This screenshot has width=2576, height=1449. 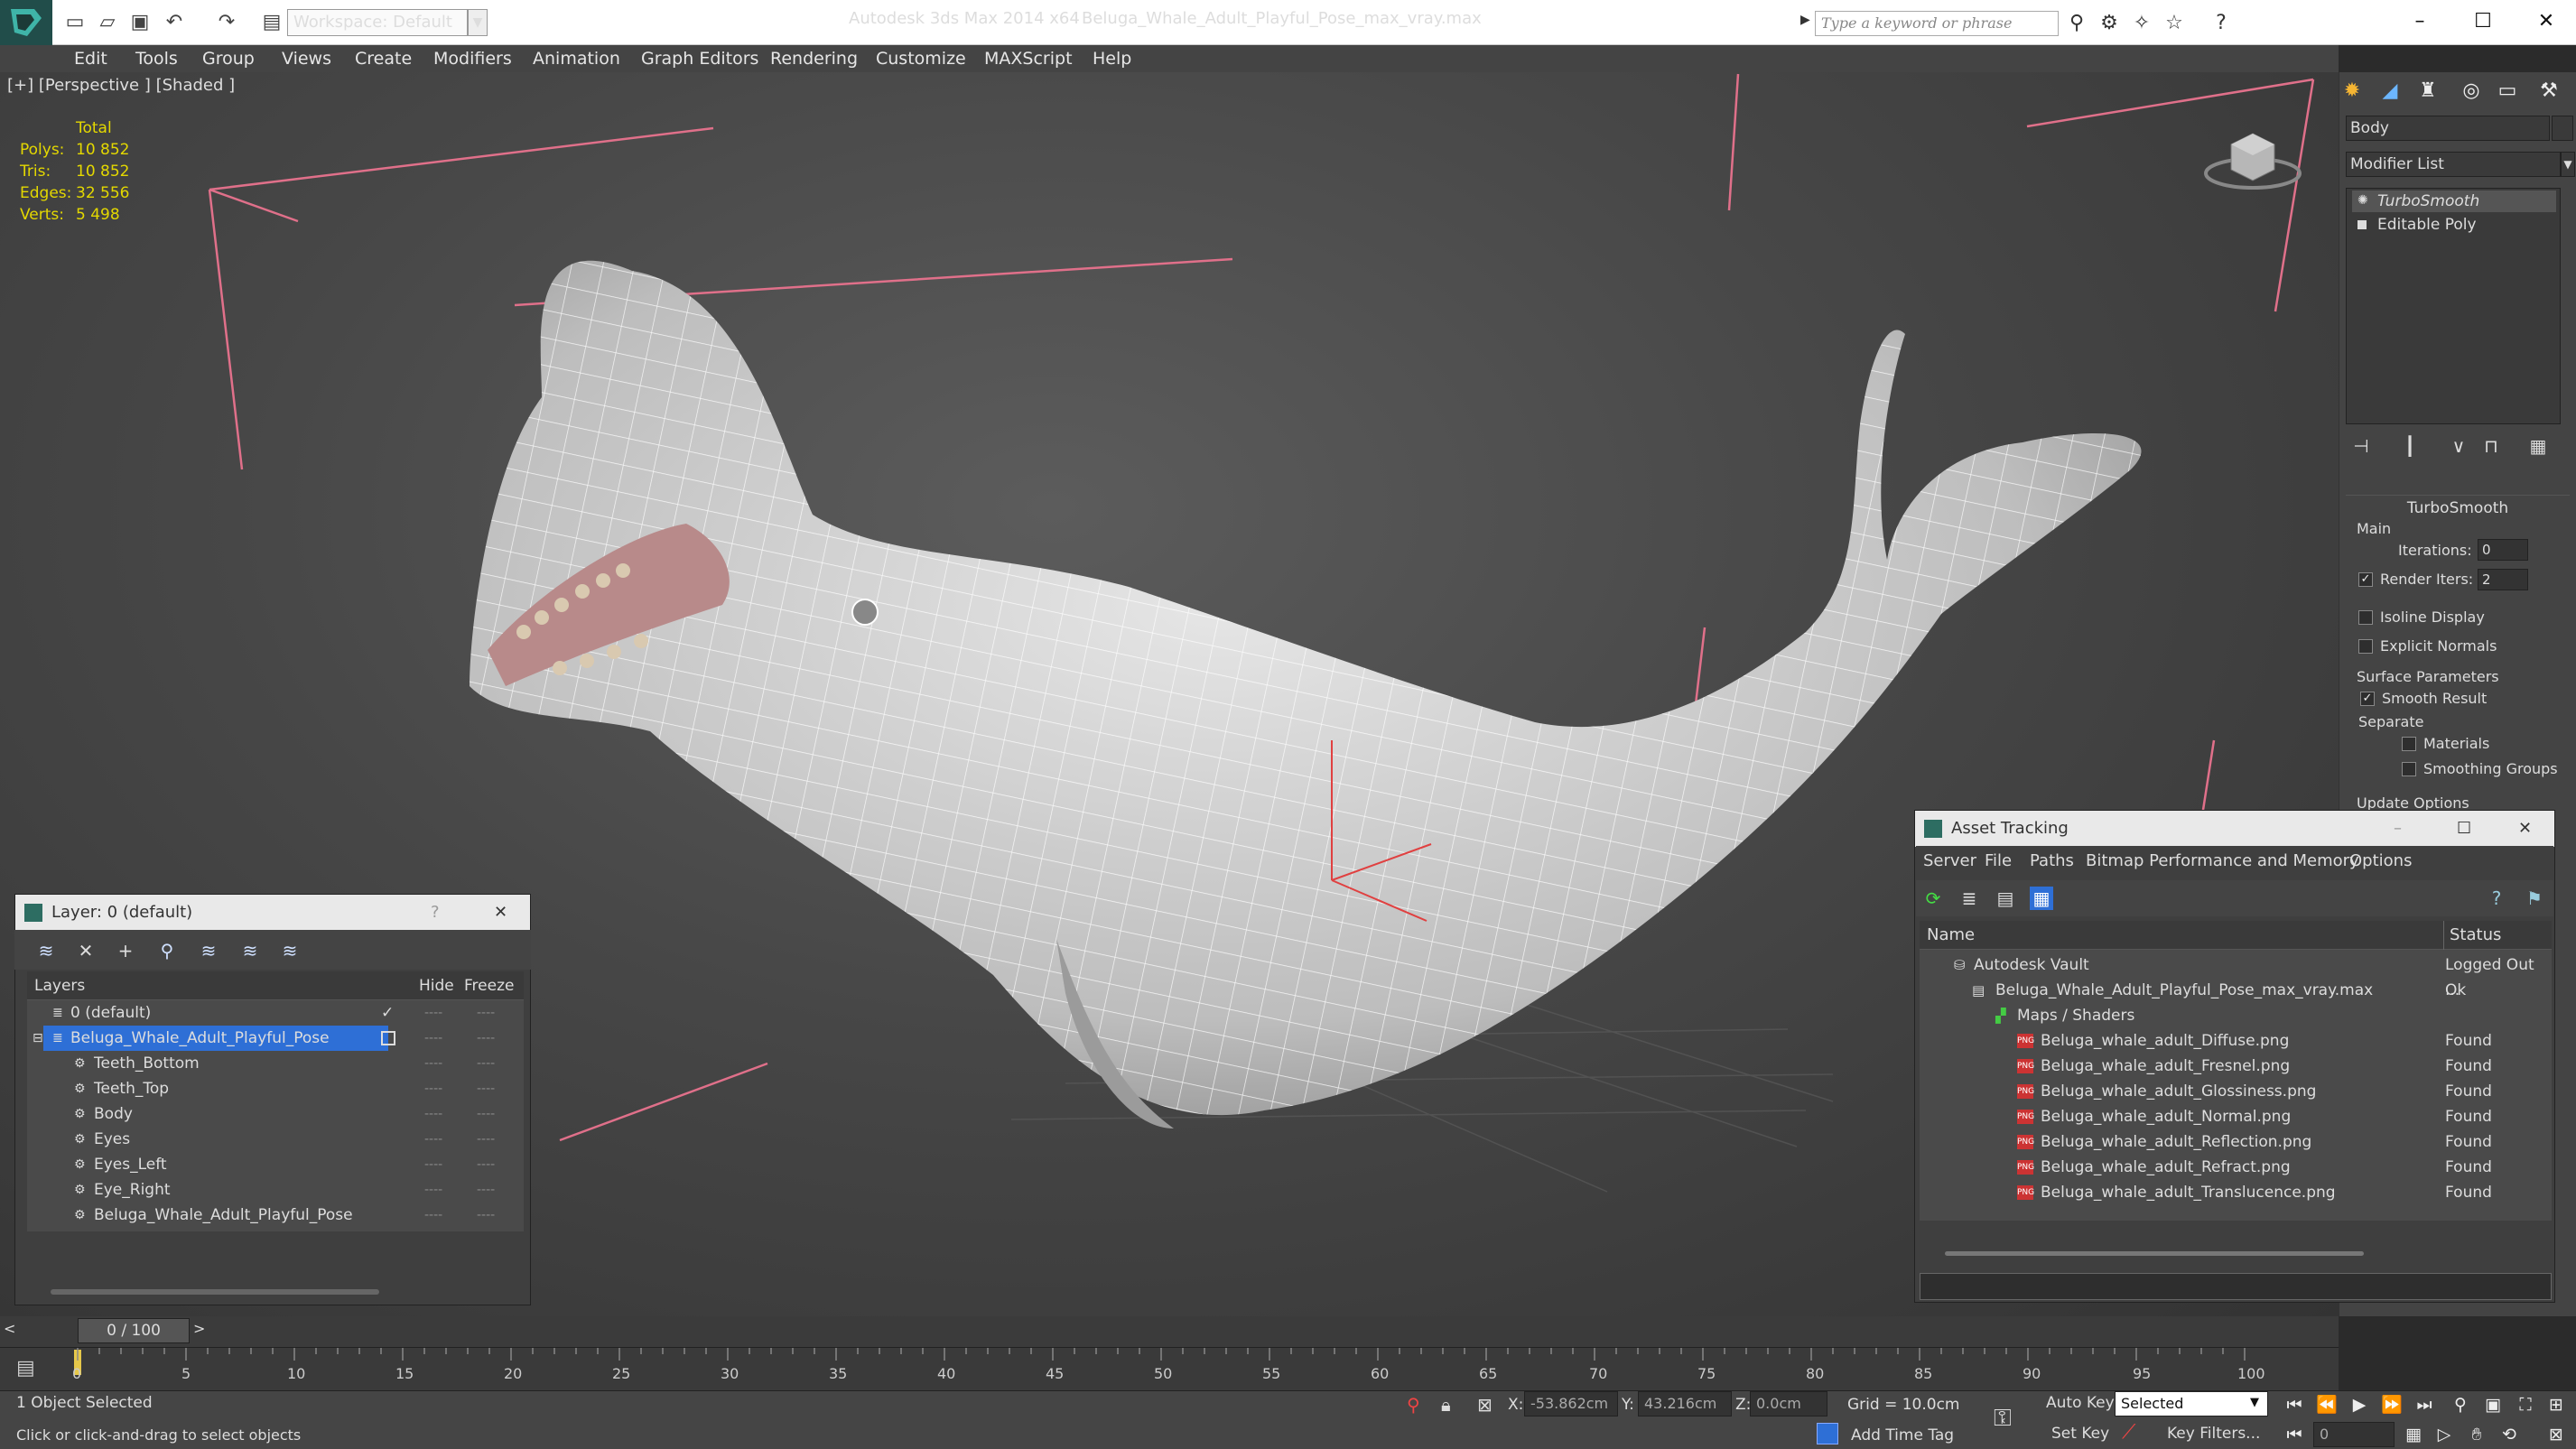 I want to click on zoom-extents-icon: ▣, so click(x=2493, y=1404).